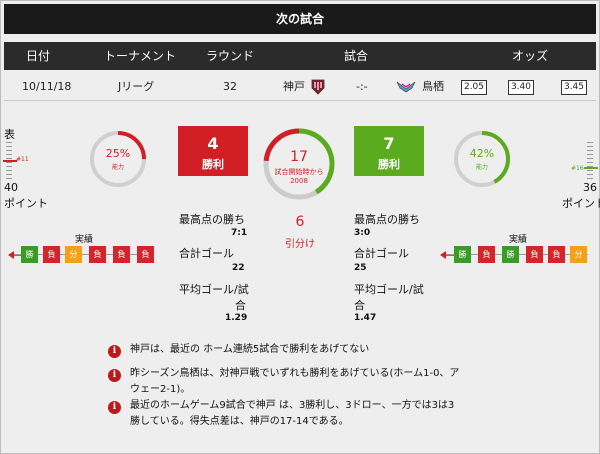 The image size is (600, 454). Describe the element at coordinates (11, 187) in the screenshot. I see `home-points-value: 40` at that location.